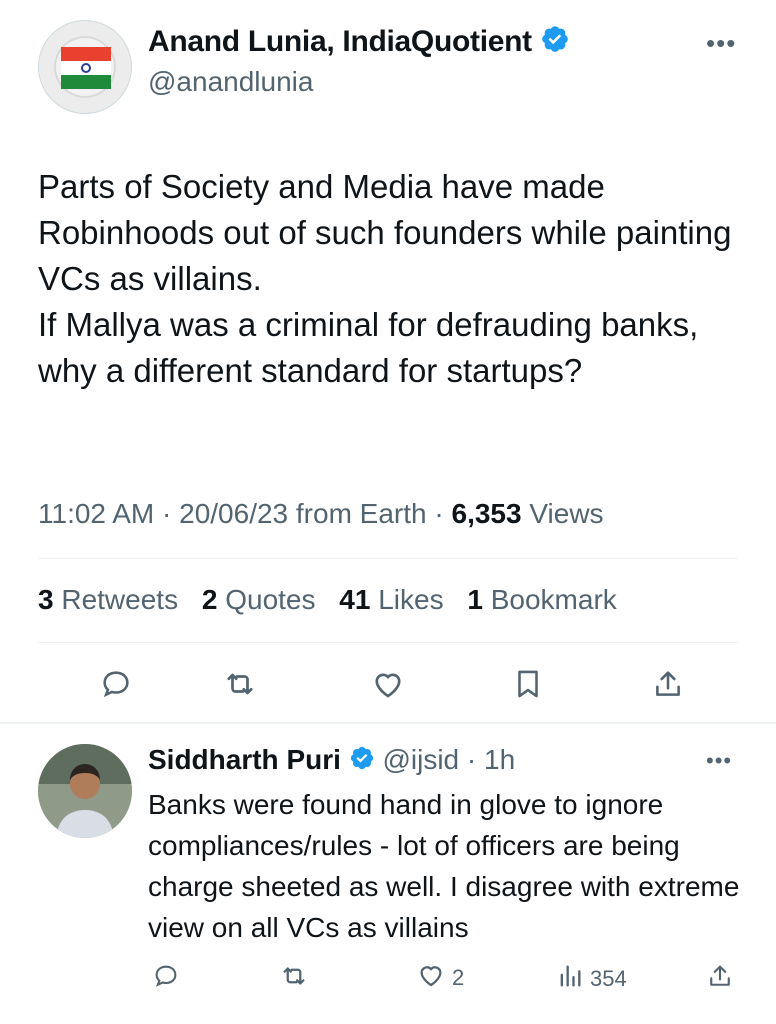 This screenshot has width=776, height=1024. What do you see at coordinates (420, 759) in the screenshot?
I see `reply-author-handle: @ijsid` at bounding box center [420, 759].